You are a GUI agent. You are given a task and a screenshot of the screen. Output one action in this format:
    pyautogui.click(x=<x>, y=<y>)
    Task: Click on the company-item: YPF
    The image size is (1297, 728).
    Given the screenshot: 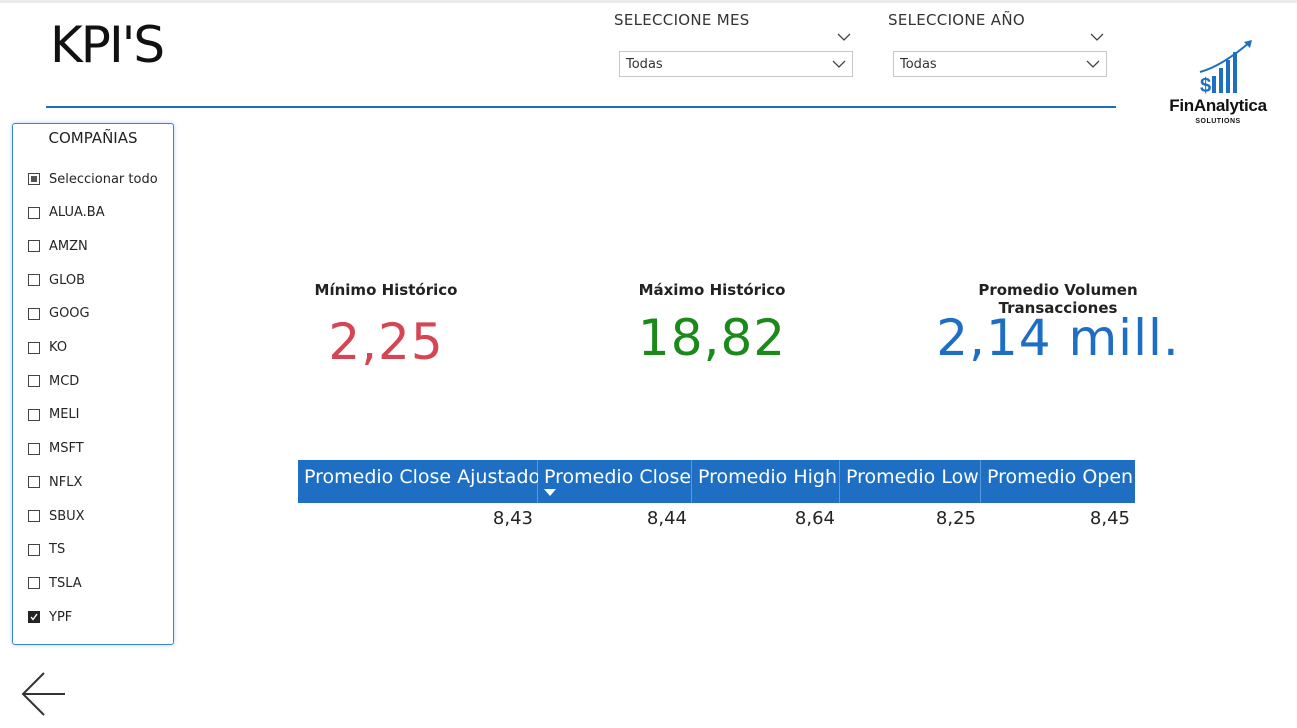 What is the action you would take?
    pyautogui.click(x=50, y=617)
    